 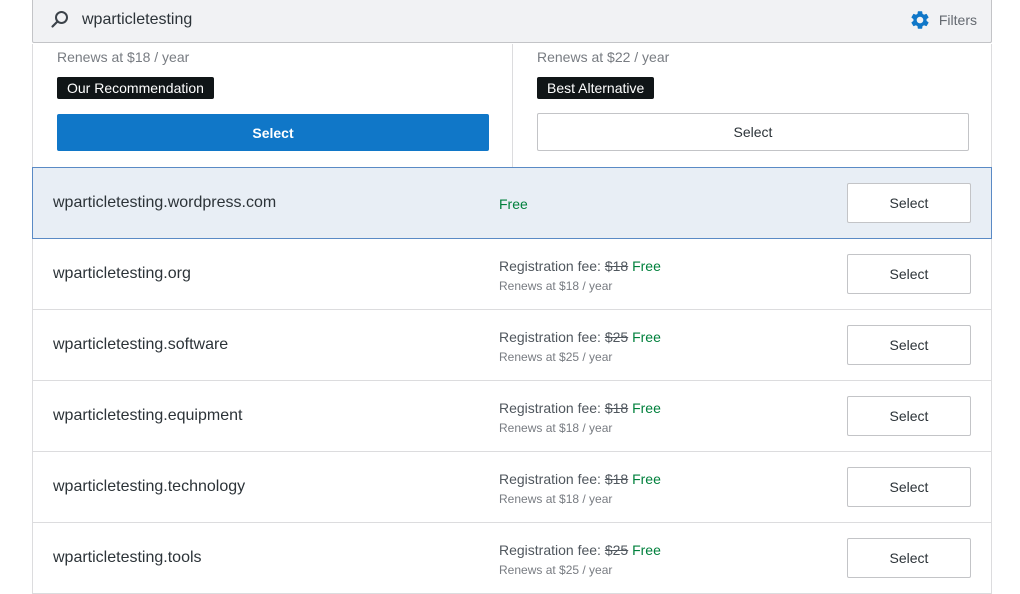 I want to click on price-info: Free, so click(x=513, y=204).